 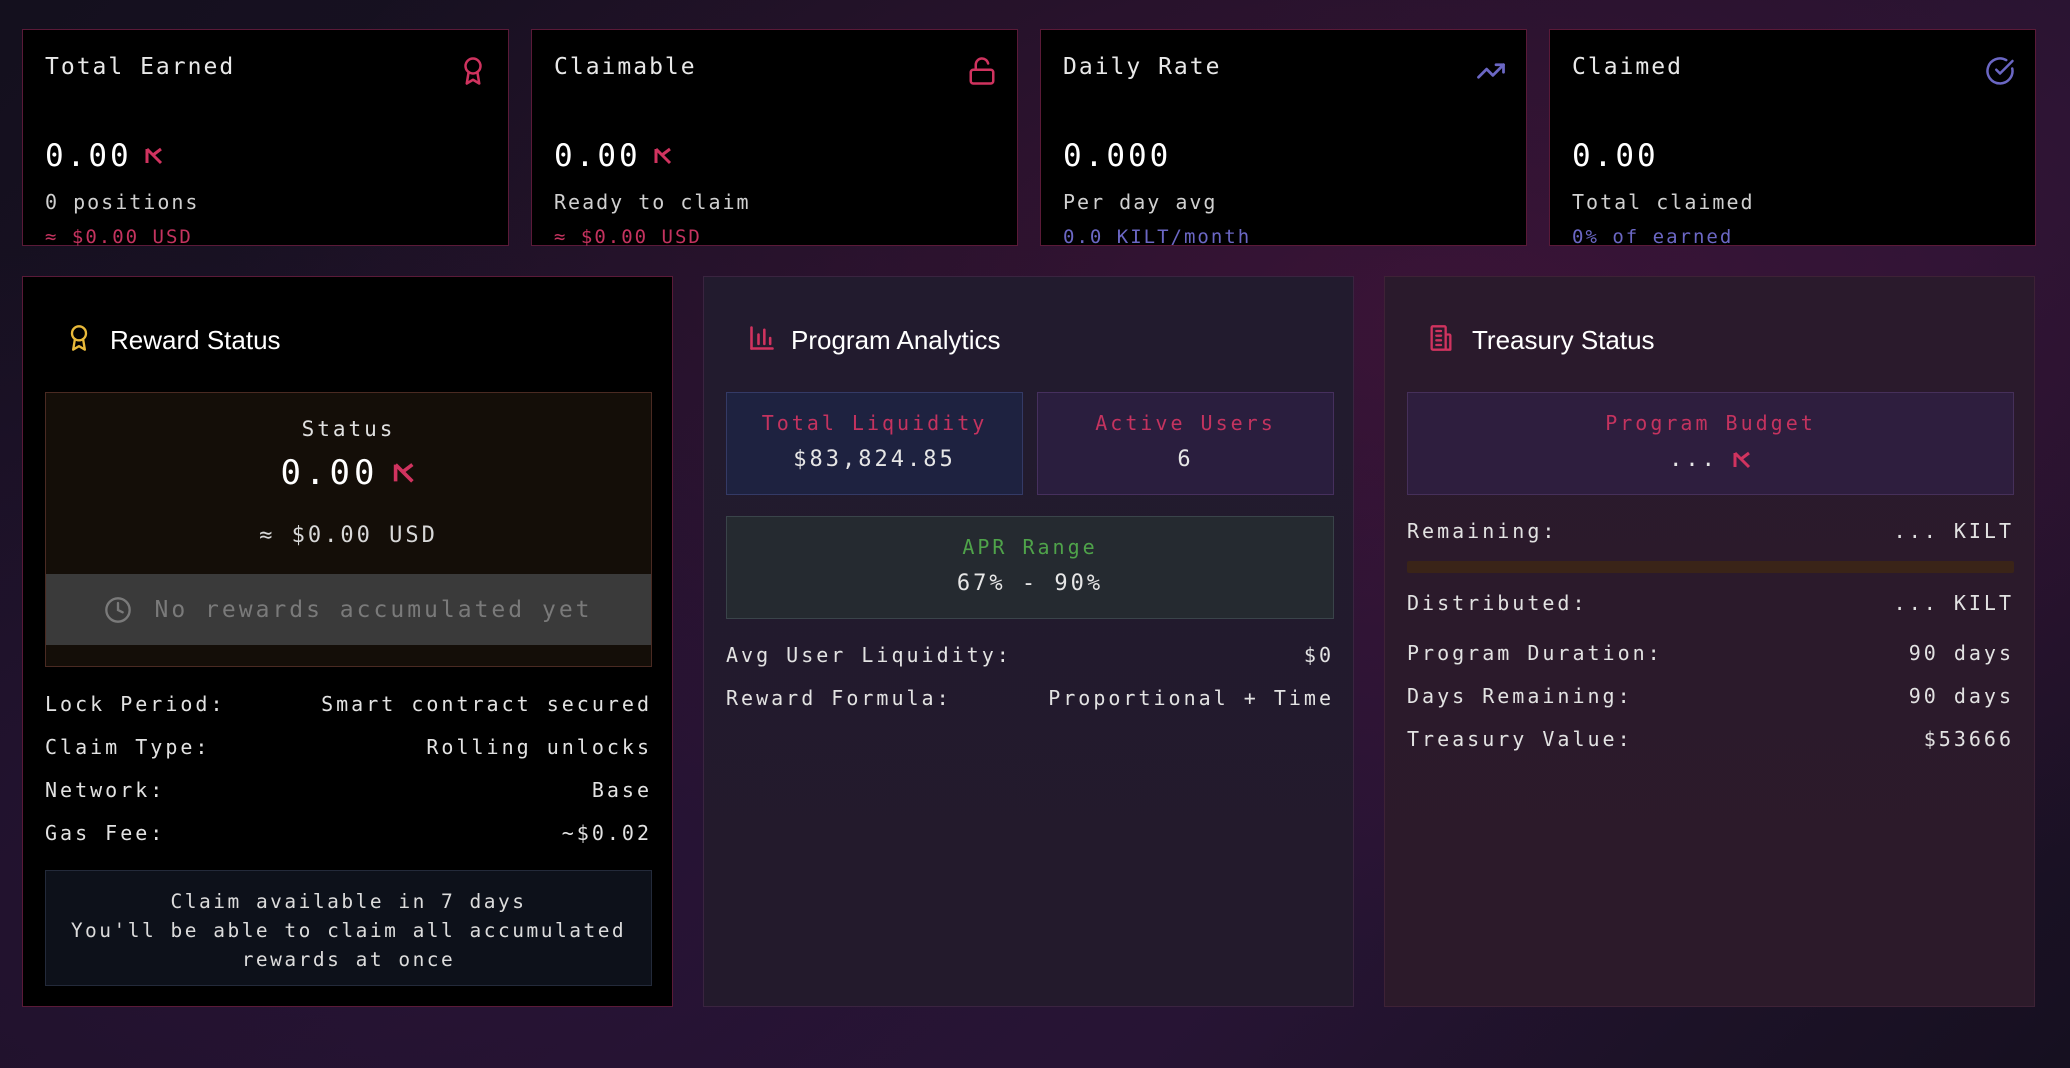 I want to click on building-icon, so click(x=1441, y=338).